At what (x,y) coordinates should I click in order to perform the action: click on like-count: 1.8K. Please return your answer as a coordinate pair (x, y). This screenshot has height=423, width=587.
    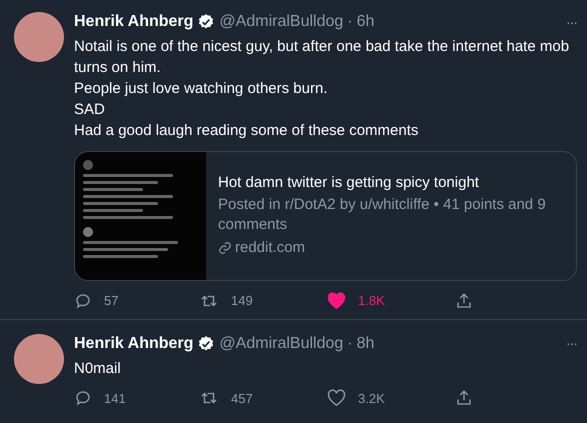
    Looking at the image, I should click on (371, 301).